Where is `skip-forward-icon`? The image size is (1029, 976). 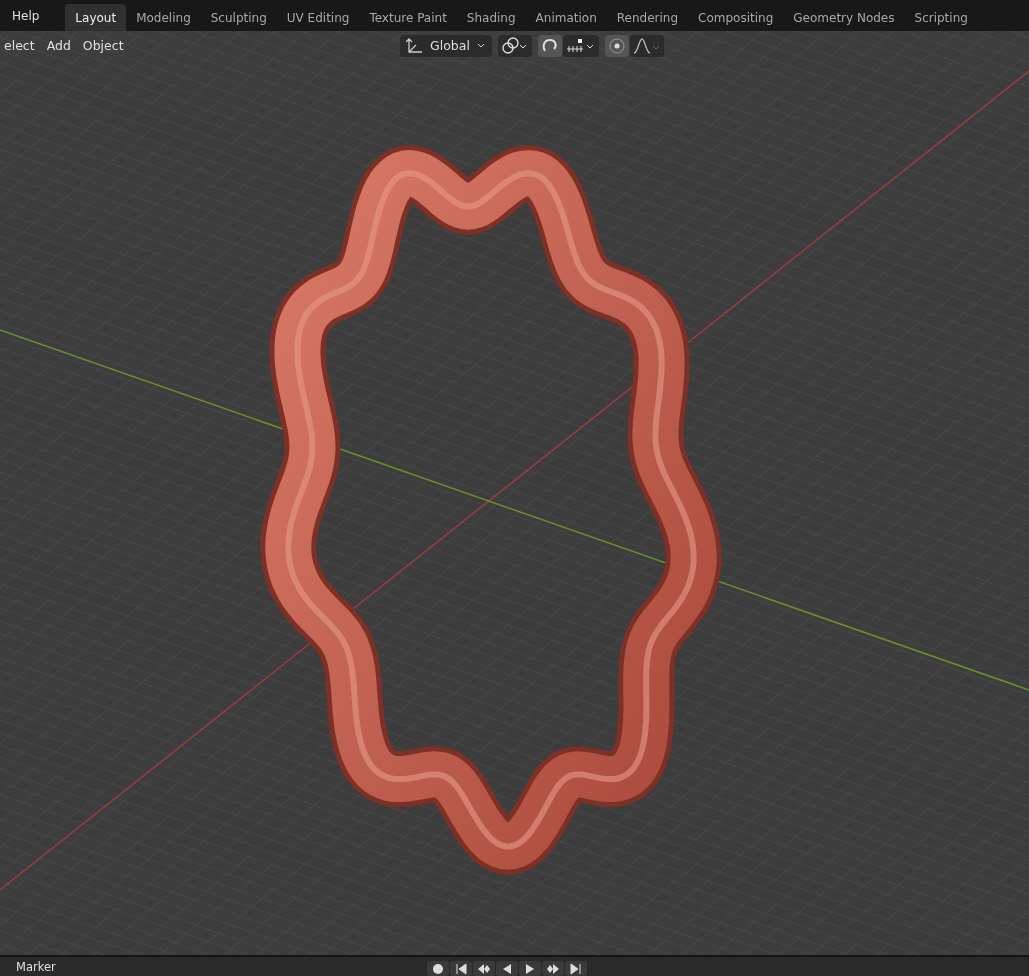 skip-forward-icon is located at coordinates (575, 968).